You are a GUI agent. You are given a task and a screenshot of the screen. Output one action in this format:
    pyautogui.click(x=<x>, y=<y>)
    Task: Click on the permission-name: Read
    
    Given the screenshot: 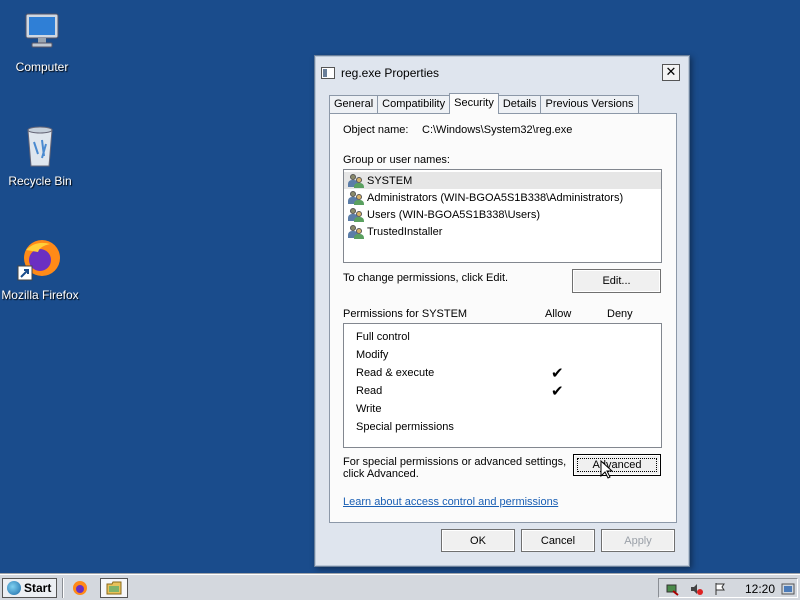 What is the action you would take?
    pyautogui.click(x=369, y=391)
    